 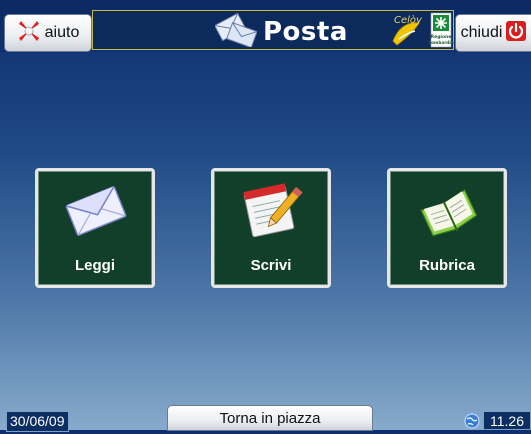 What do you see at coordinates (516, 33) in the screenshot?
I see `power-icon` at bounding box center [516, 33].